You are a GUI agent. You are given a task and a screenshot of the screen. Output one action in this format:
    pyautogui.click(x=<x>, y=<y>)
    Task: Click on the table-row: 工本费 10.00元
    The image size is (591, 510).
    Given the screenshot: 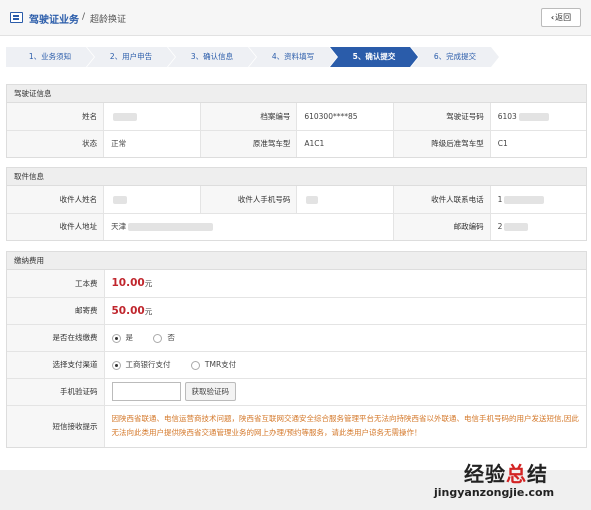 What is the action you would take?
    pyautogui.click(x=296, y=283)
    